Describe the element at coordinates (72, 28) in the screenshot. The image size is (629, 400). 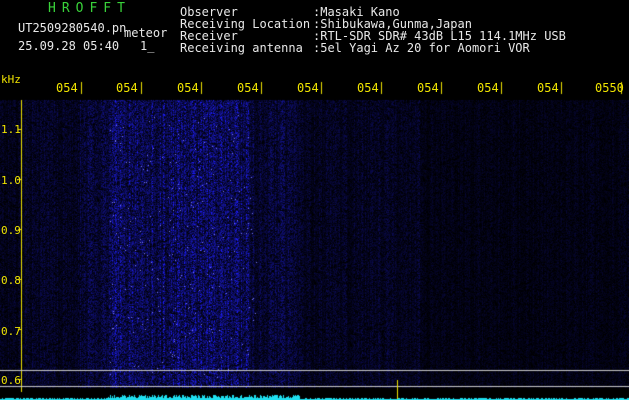
I see `file-name: UT2509280540.pn` at that location.